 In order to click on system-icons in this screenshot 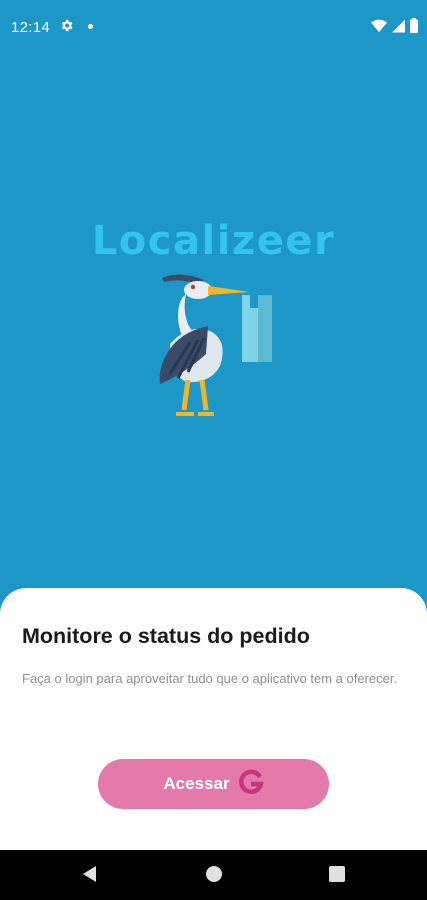, I will do `click(394, 27)`.